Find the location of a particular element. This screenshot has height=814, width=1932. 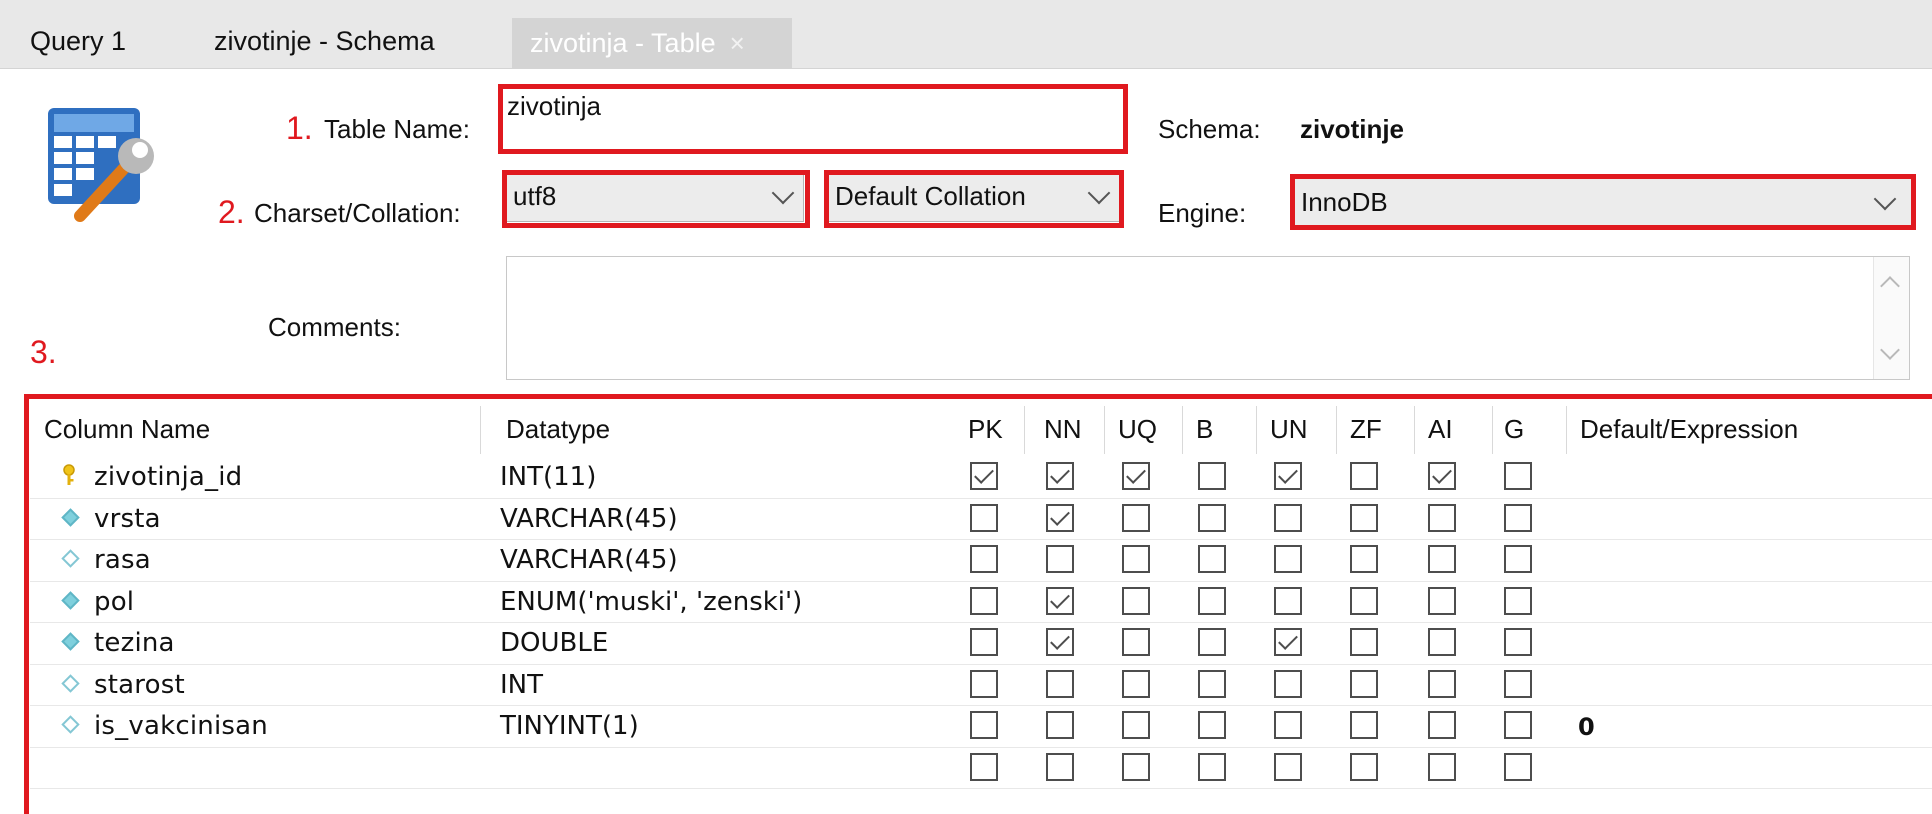

datatype-cell: ENUM('muski', 'zenski') is located at coordinates (651, 602).